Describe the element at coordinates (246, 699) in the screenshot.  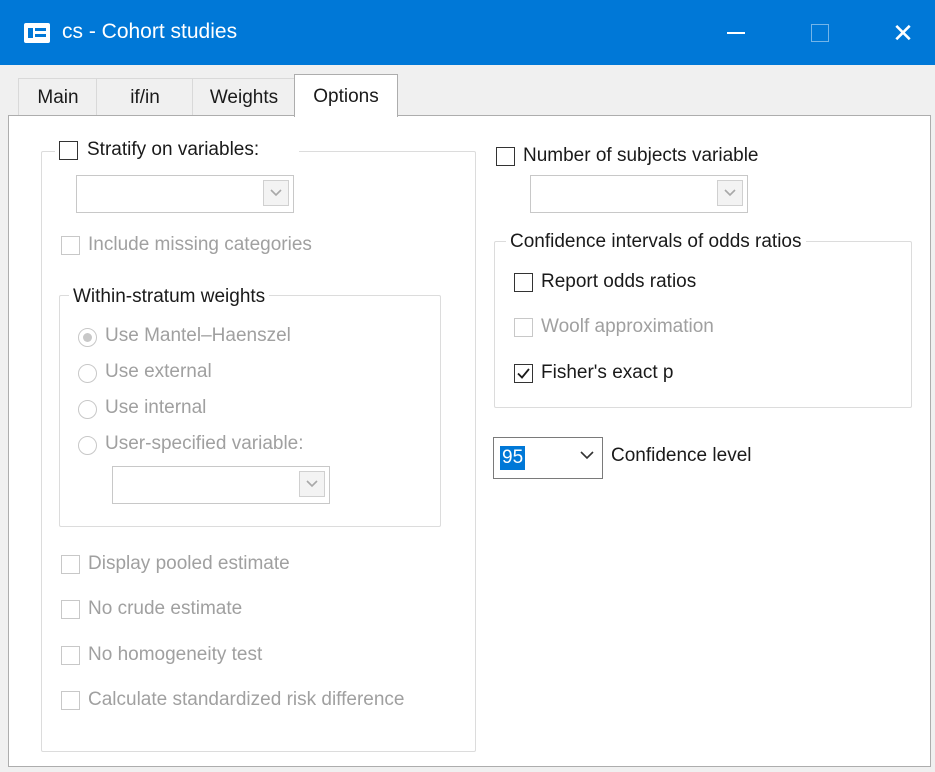
I see `standardized-risk-label: Calculate standardized risk difference` at that location.